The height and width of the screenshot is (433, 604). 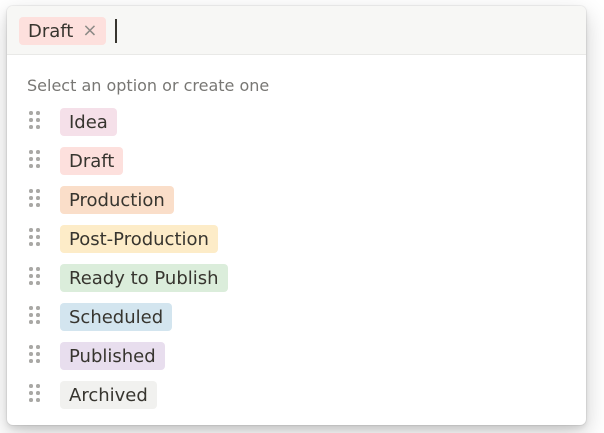 I want to click on options-hint: Select an option or create one, so click(x=148, y=85).